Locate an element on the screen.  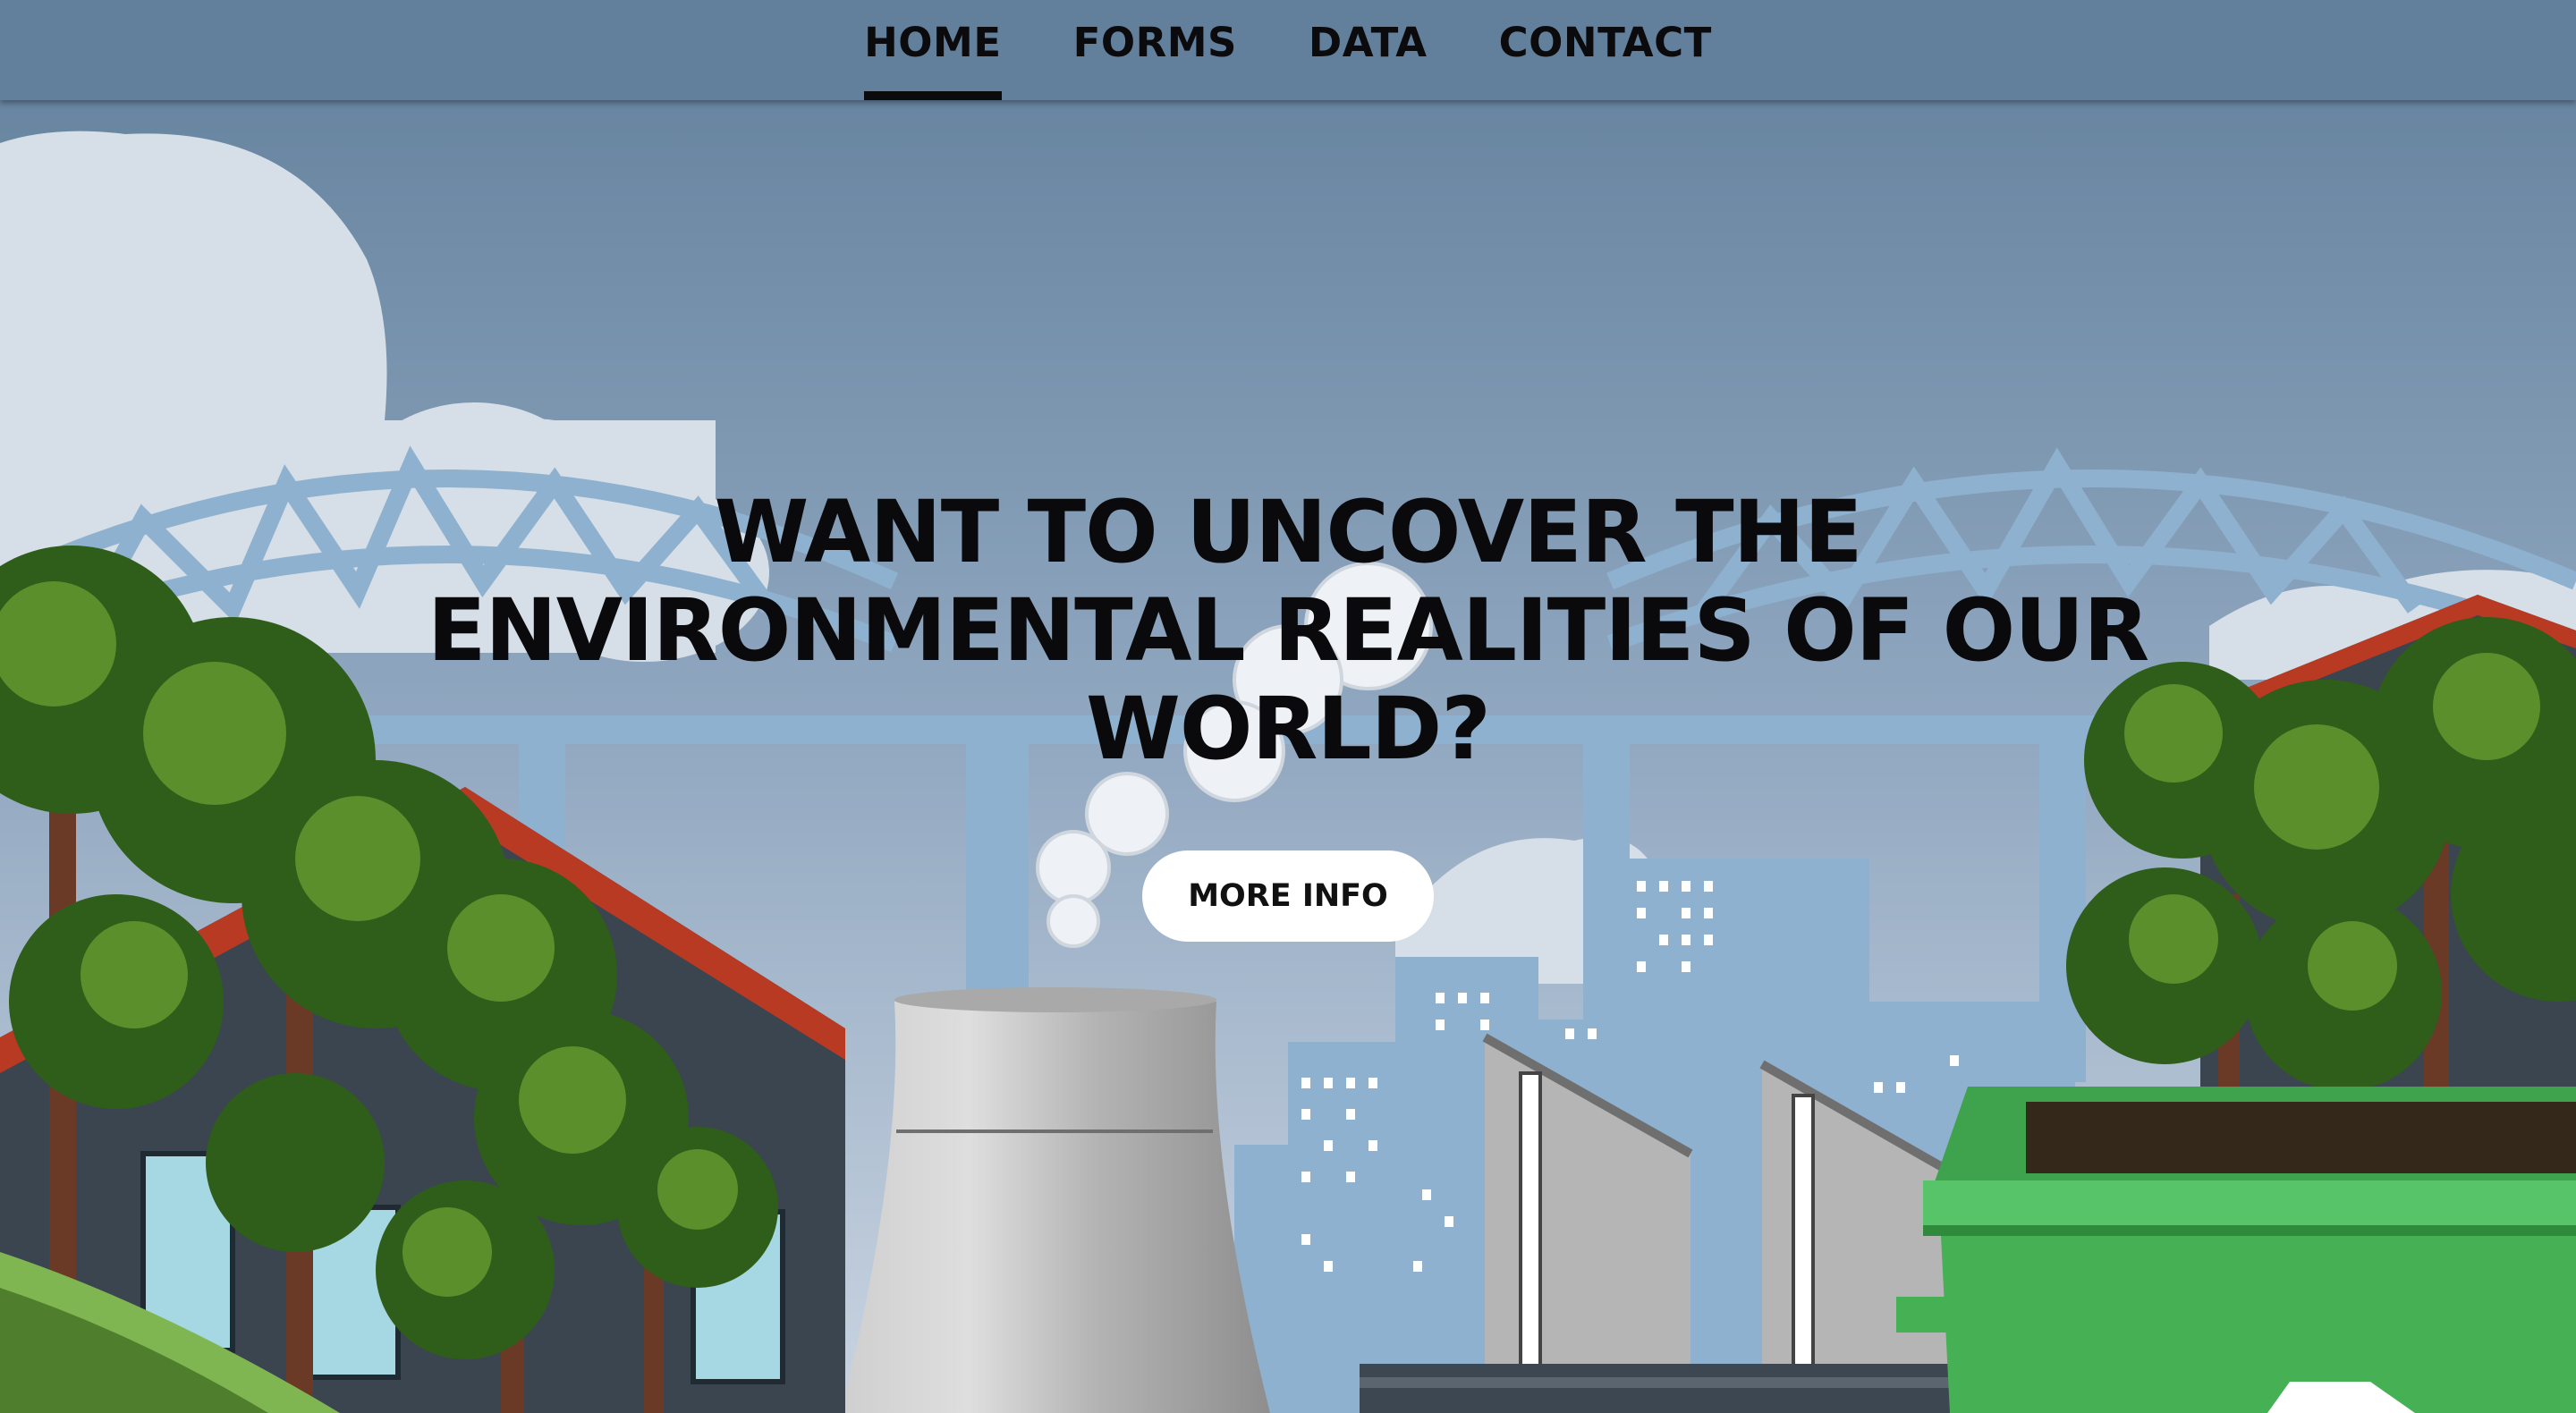
hero-title-line-2: ENVIRONMENTAL REALITIES OF OUR is located at coordinates (1288, 630).